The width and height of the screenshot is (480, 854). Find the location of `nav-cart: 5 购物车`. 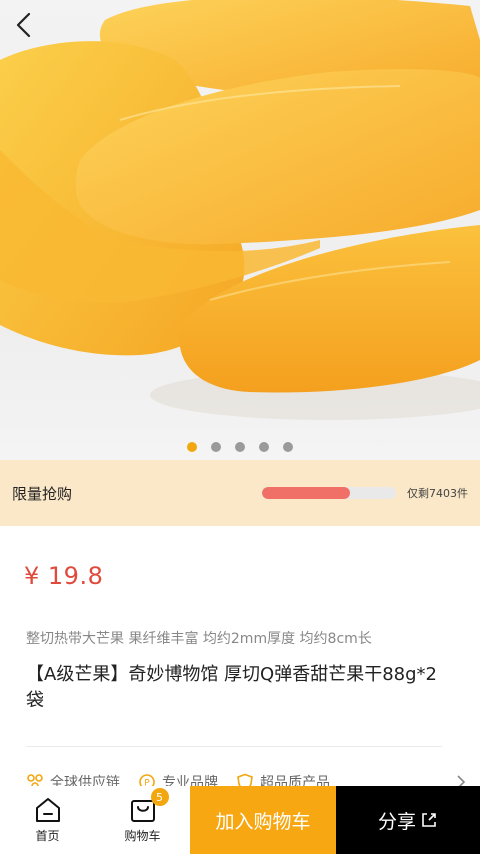

nav-cart: 5 购物车 is located at coordinates (142, 820).